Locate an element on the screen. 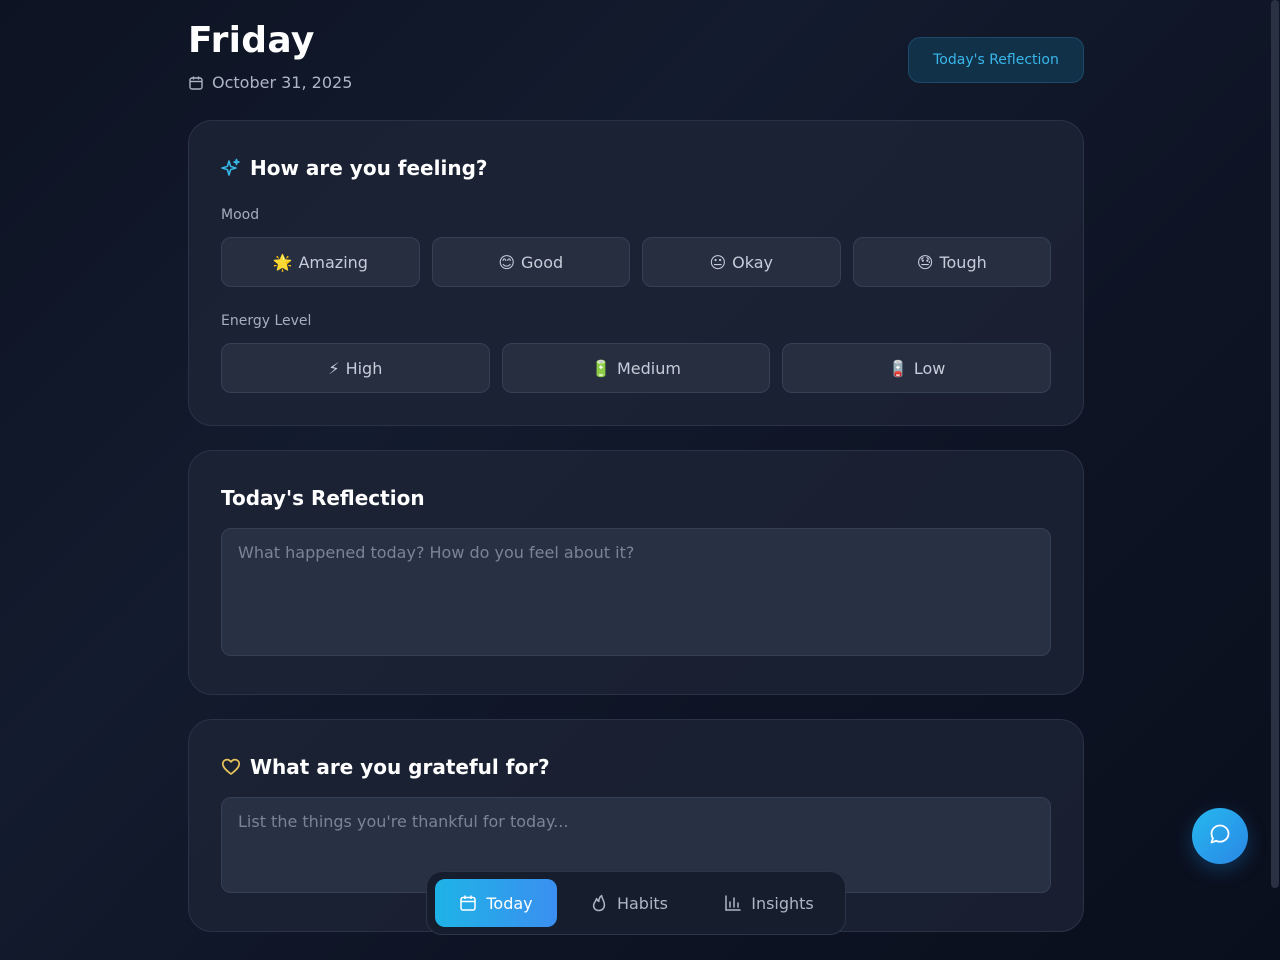 Image resolution: width=1280 pixels, height=960 pixels. battery-icon: 🔋 is located at coordinates (601, 368).